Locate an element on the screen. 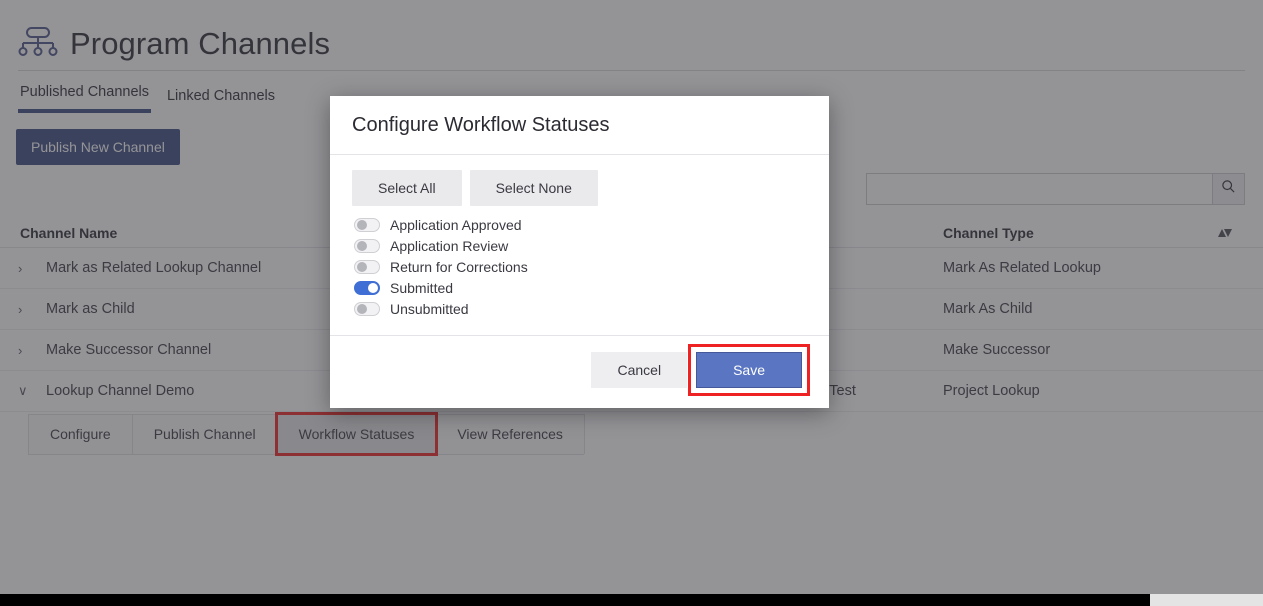  status-toggle-submitted: Submitted is located at coordinates (579, 287).